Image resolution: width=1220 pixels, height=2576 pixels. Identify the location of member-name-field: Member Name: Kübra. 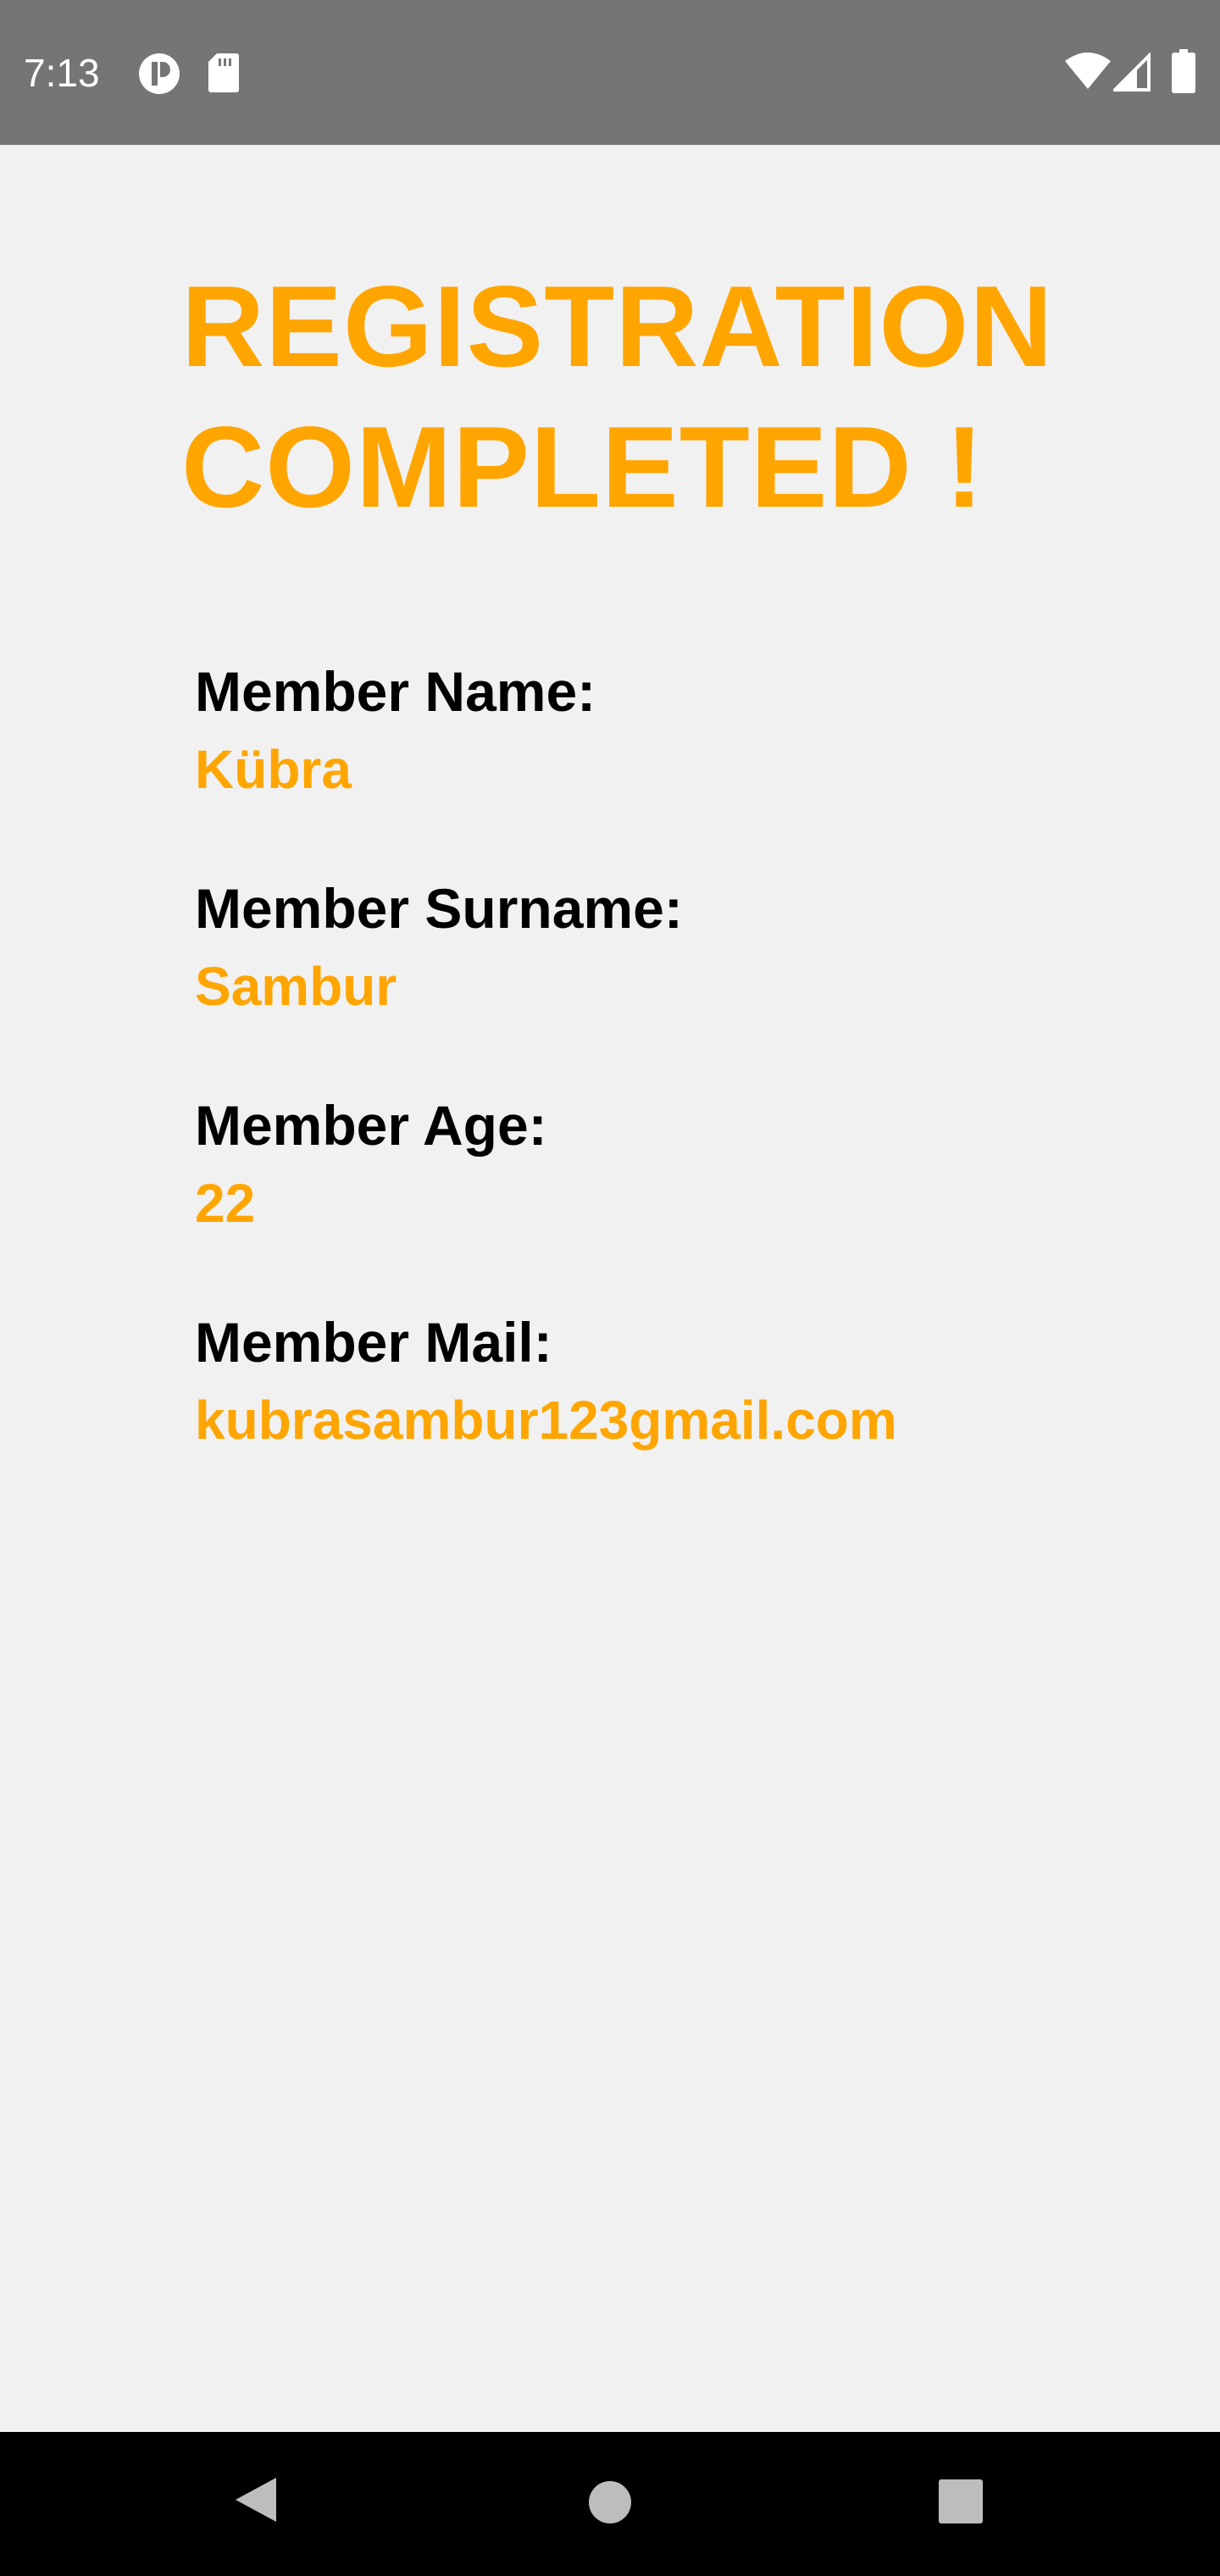
(661, 730).